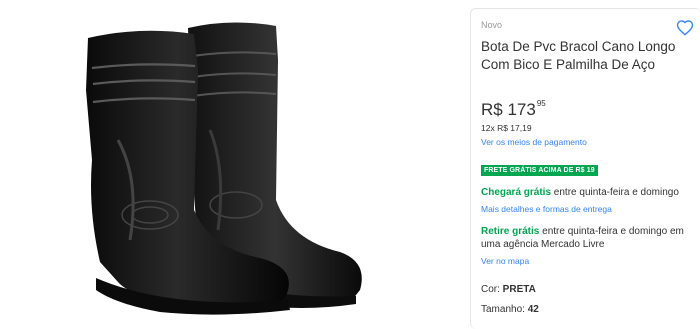  Describe the element at coordinates (492, 25) in the screenshot. I see `condition-label: Novo` at that location.